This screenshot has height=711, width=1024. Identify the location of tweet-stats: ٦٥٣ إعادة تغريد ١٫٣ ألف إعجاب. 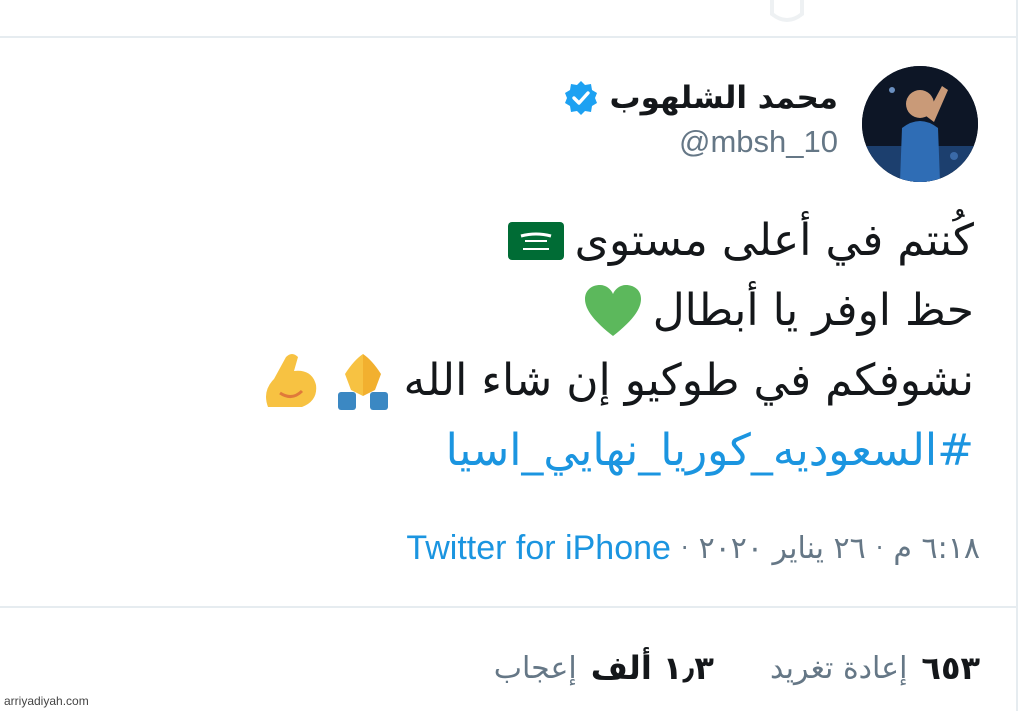
(737, 668).